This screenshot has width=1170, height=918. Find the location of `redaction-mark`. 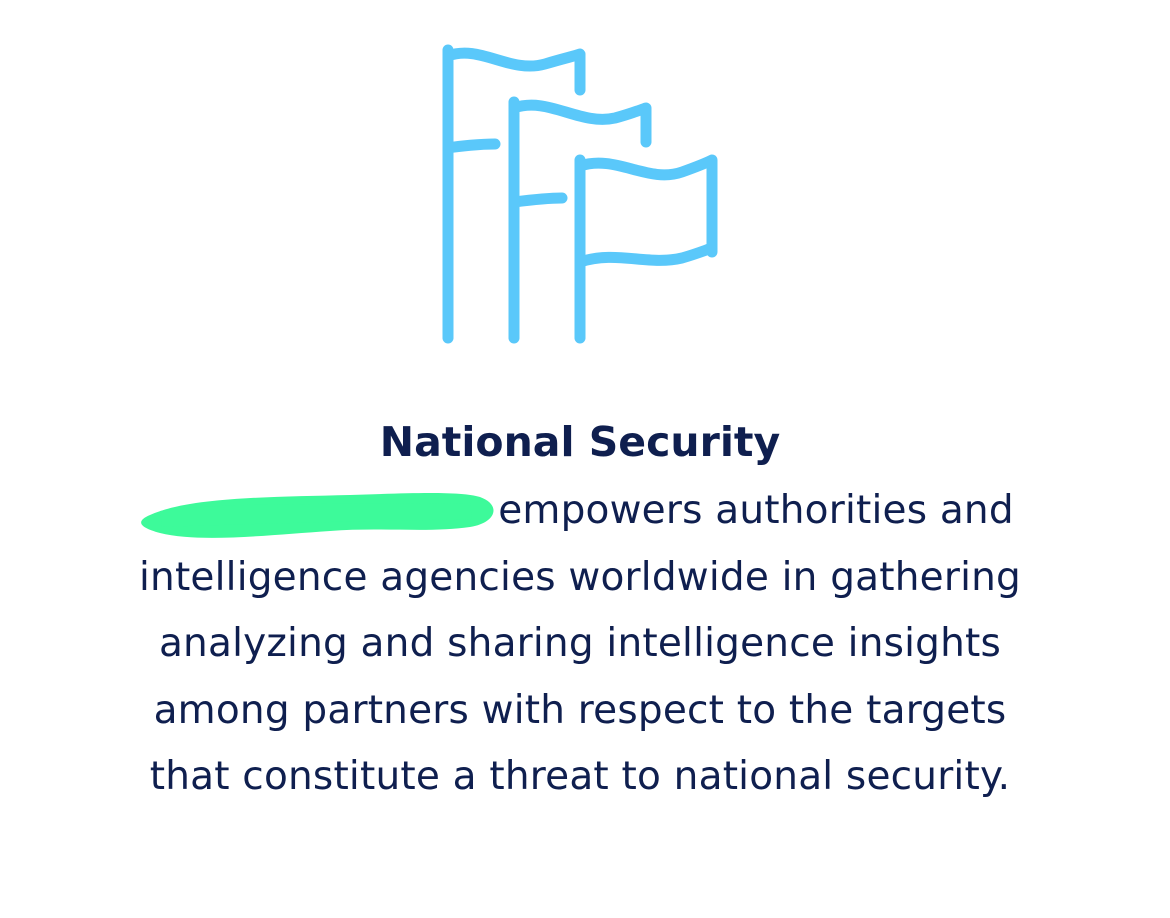

redaction-mark is located at coordinates (317, 509).